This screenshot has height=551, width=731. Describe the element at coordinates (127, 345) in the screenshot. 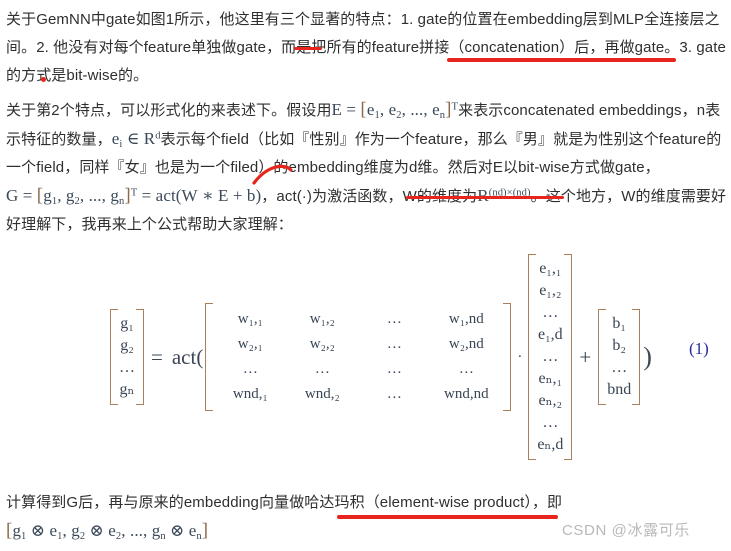

I see `g-vector-cell: g₂` at that location.